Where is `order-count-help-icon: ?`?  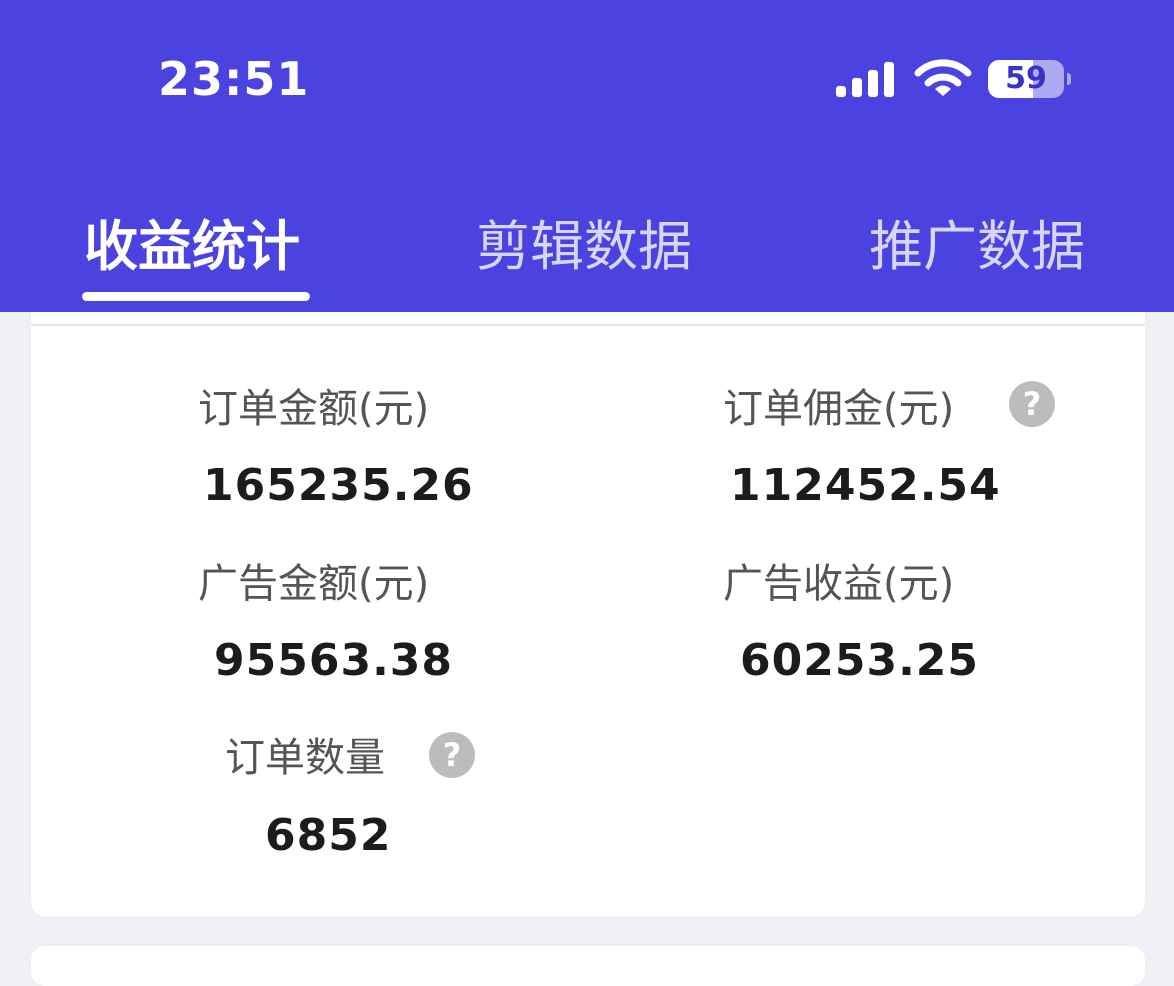
order-count-help-icon: ? is located at coordinates (452, 755).